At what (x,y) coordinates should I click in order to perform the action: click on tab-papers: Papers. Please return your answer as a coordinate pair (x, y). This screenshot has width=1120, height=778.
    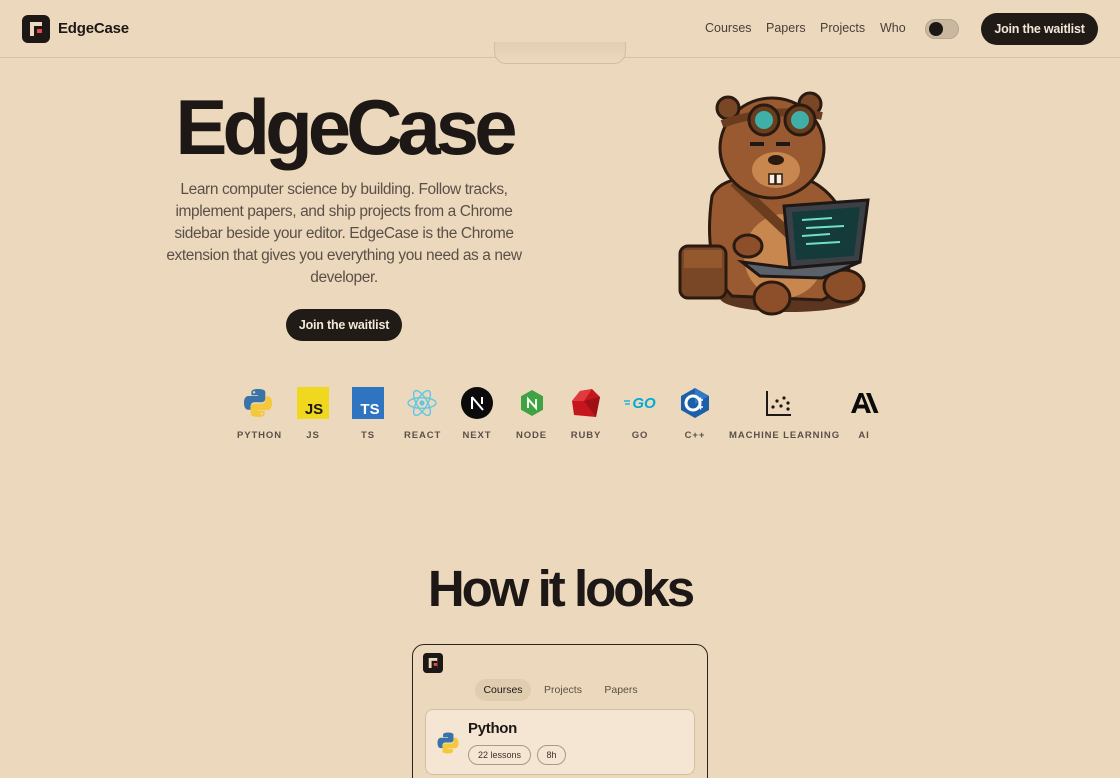
    Looking at the image, I should click on (621, 690).